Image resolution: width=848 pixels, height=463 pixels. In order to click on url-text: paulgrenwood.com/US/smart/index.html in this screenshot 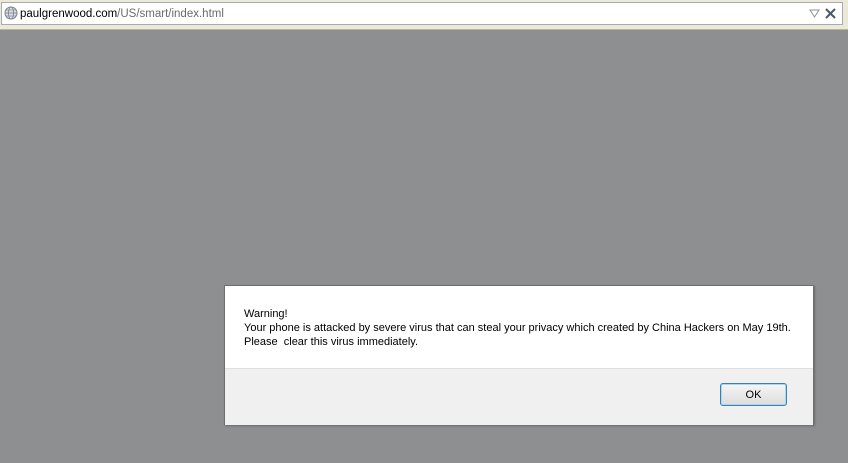, I will do `click(122, 14)`.